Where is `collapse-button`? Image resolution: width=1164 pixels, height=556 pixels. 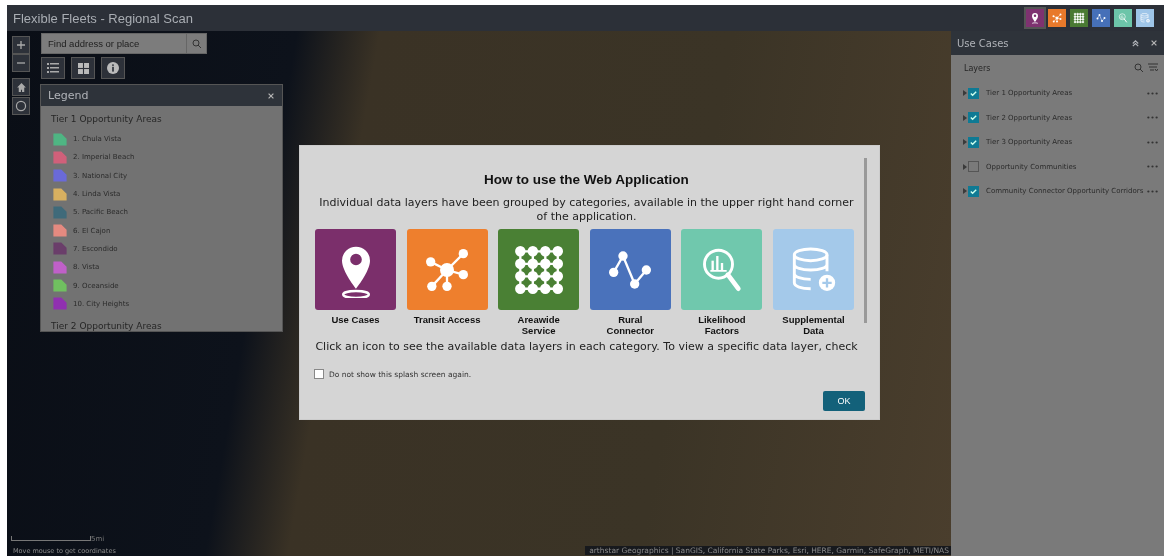 collapse-button is located at coordinates (1135, 43).